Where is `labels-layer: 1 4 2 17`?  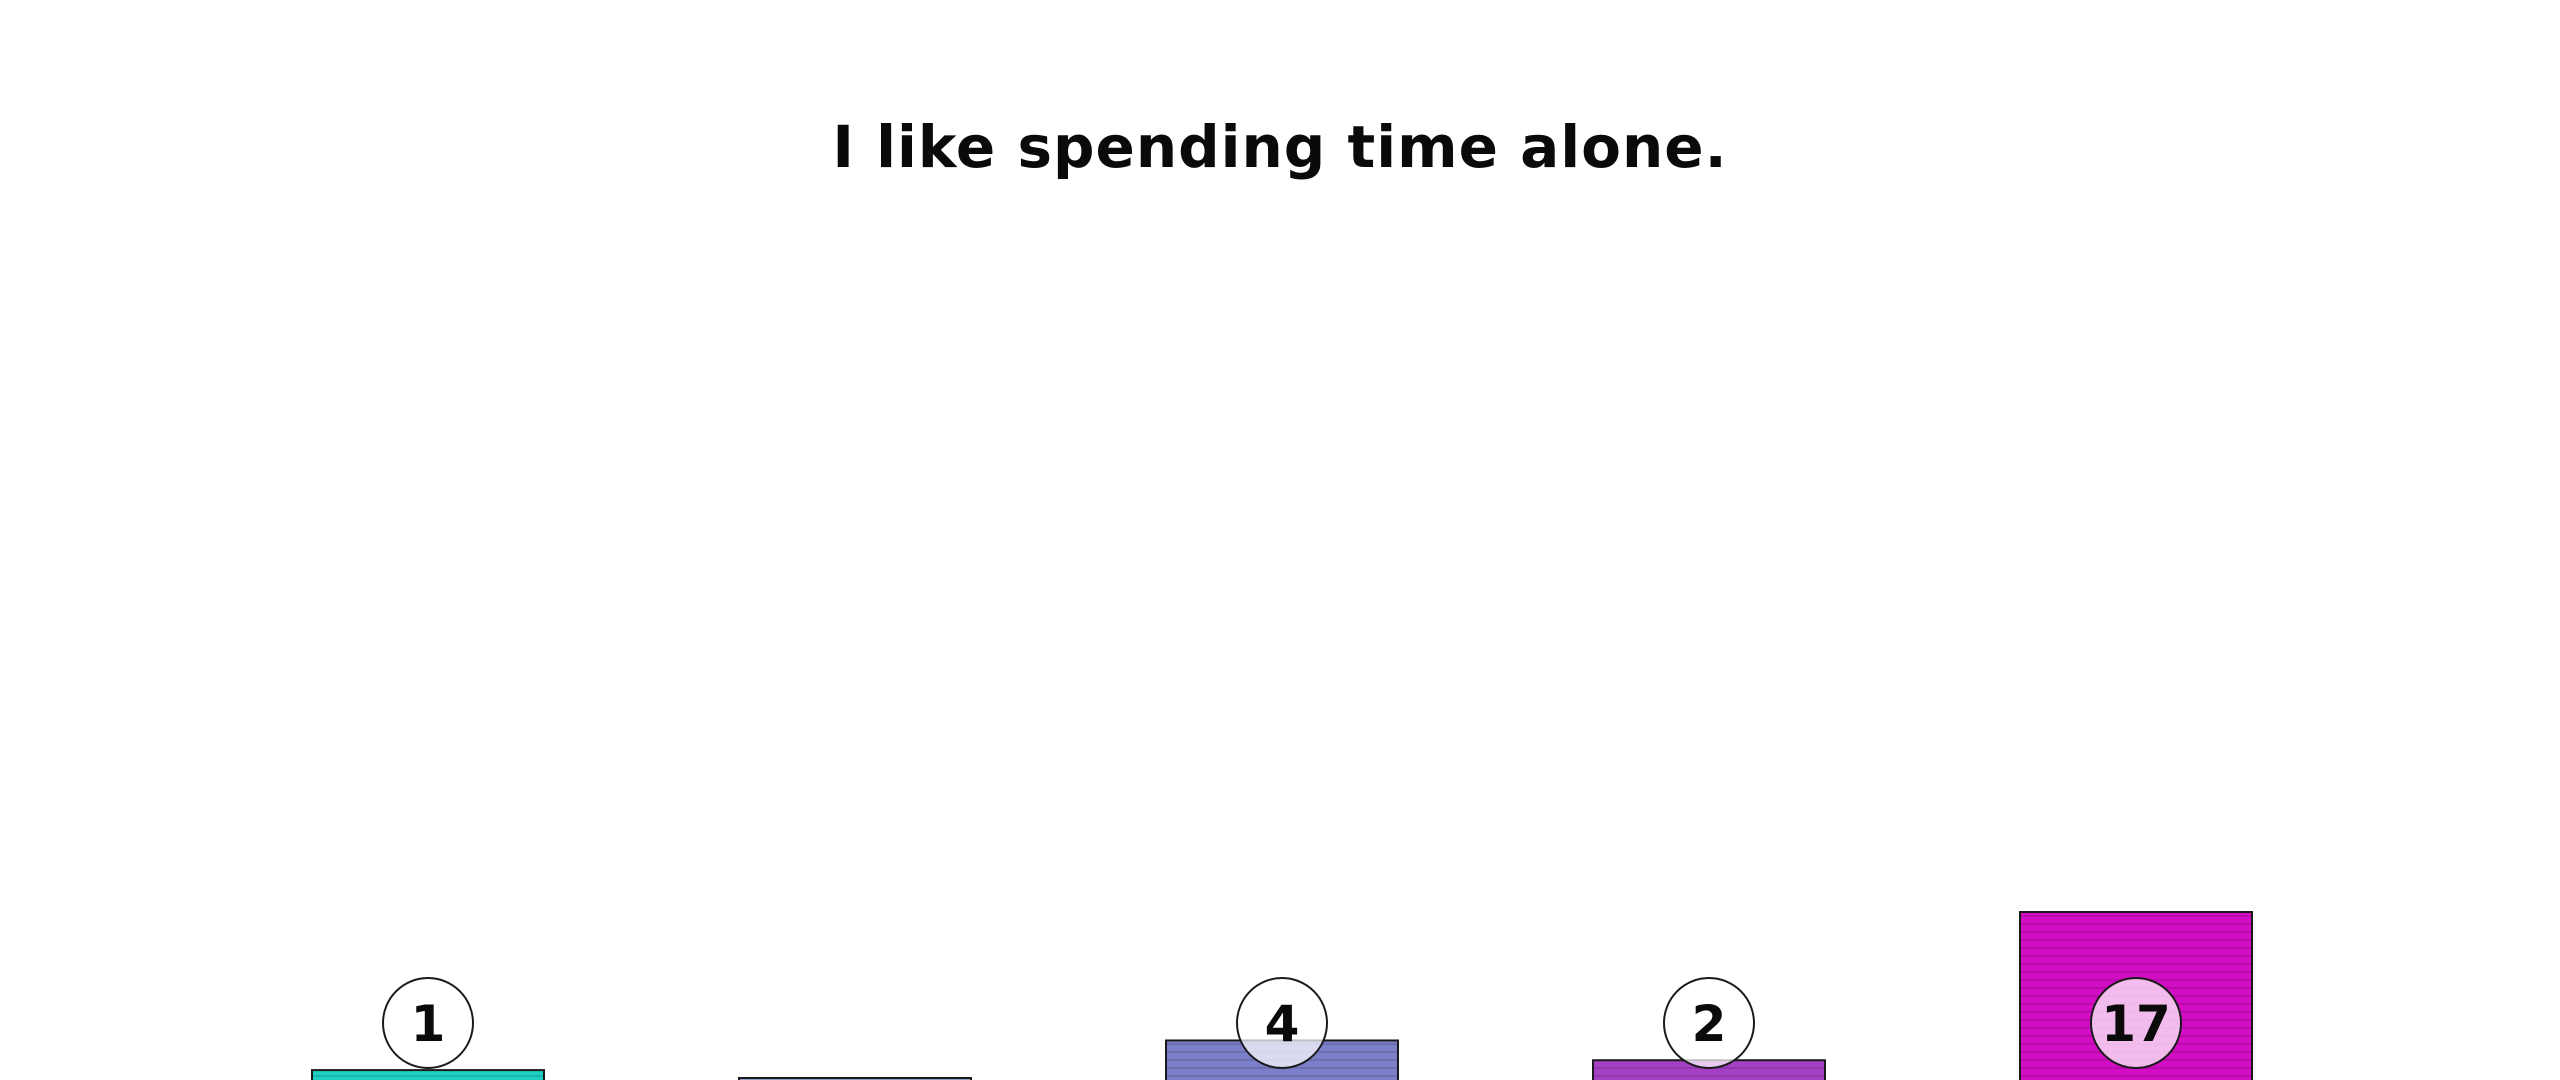
labels-layer: 1 4 2 17 is located at coordinates (1282, 1023).